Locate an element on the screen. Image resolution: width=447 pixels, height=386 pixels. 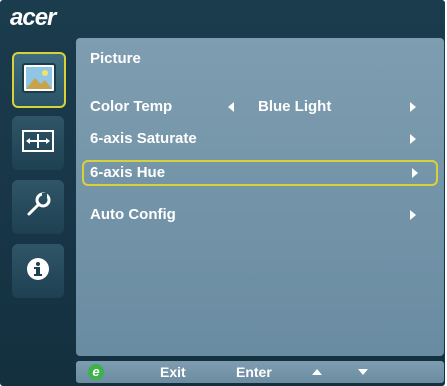
sidebar-item-picture is located at coordinates (39, 80).